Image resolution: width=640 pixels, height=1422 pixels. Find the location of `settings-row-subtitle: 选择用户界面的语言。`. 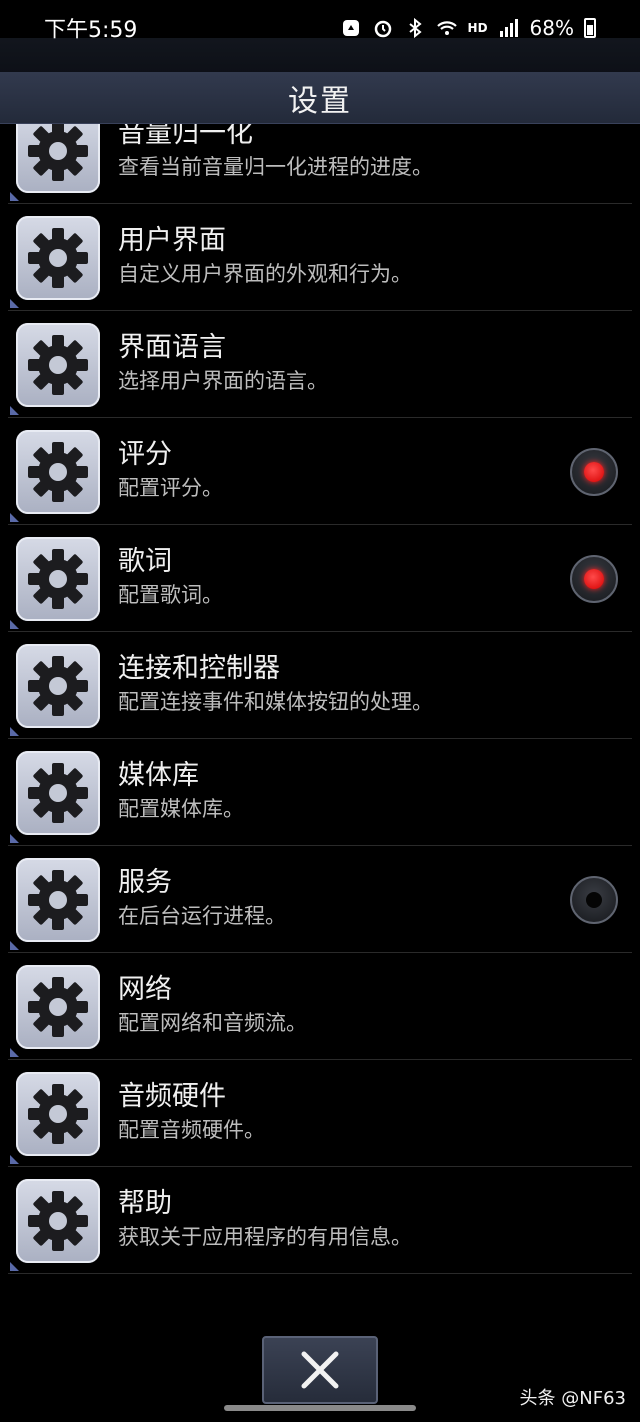

settings-row-subtitle: 选择用户界面的语言。 is located at coordinates (223, 381).